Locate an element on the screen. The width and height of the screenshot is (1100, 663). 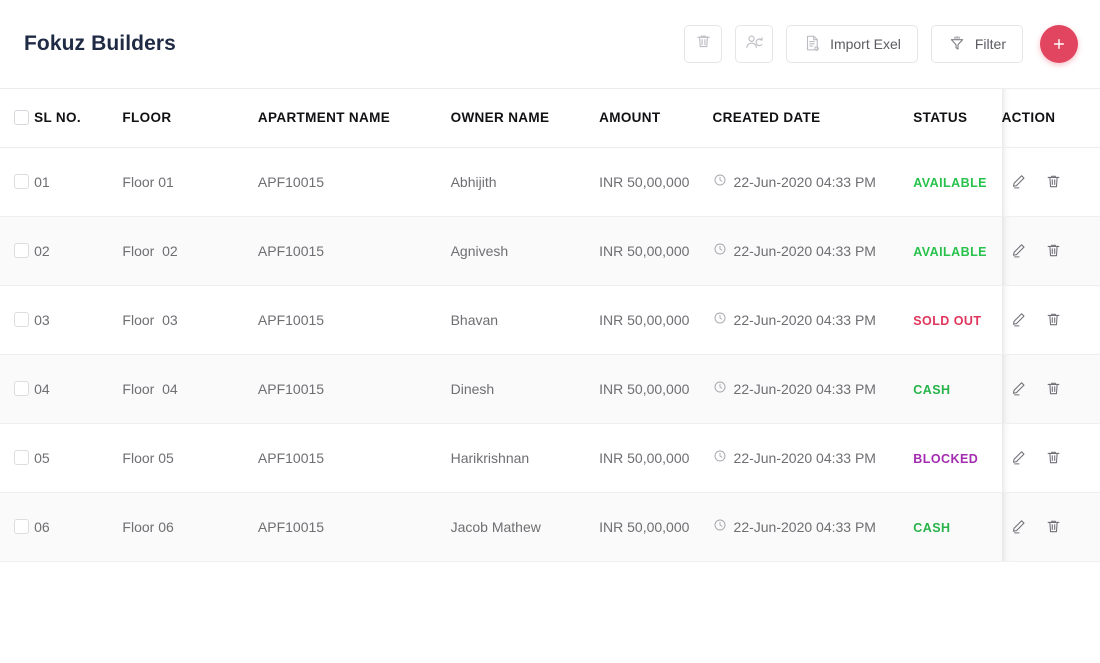
delete-button is located at coordinates (703, 44).